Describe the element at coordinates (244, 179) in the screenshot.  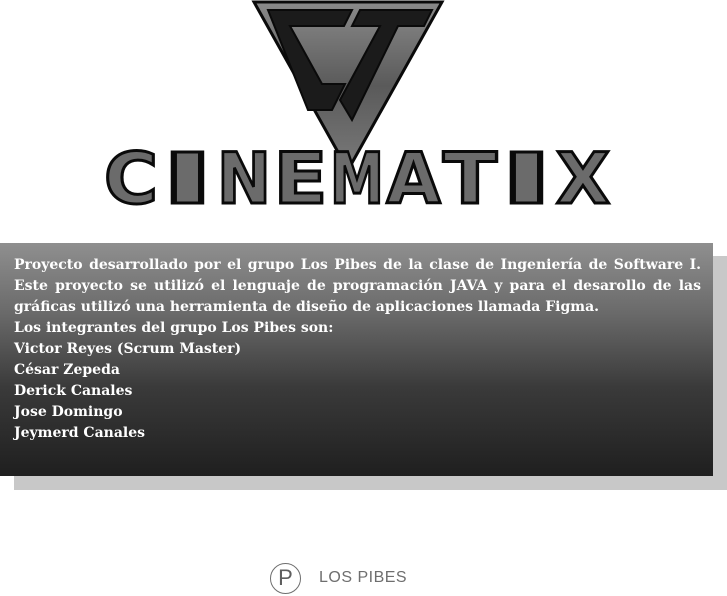
I see `wordmark-letter: N` at that location.